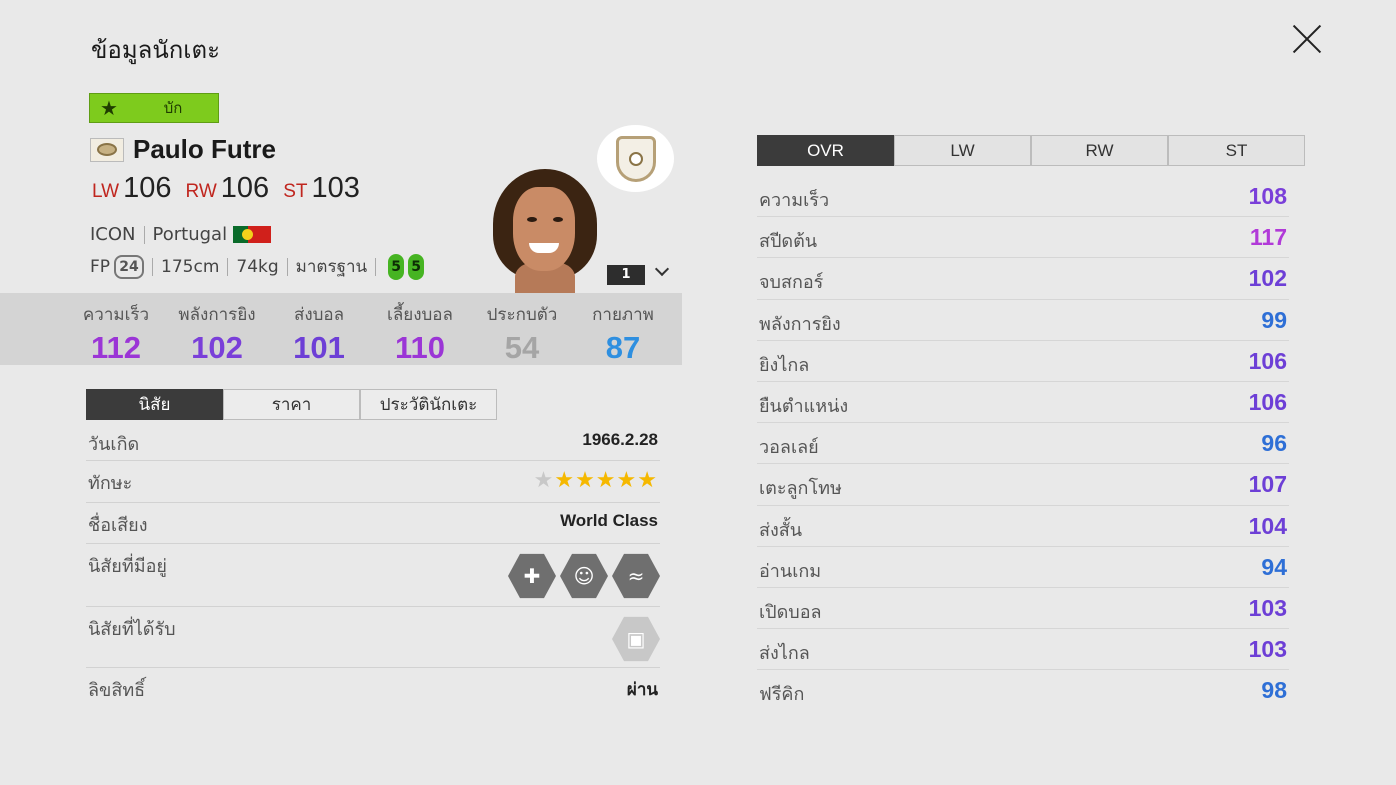 The height and width of the screenshot is (785, 1396). I want to click on summary-label: ความเร็ว, so click(116, 315).